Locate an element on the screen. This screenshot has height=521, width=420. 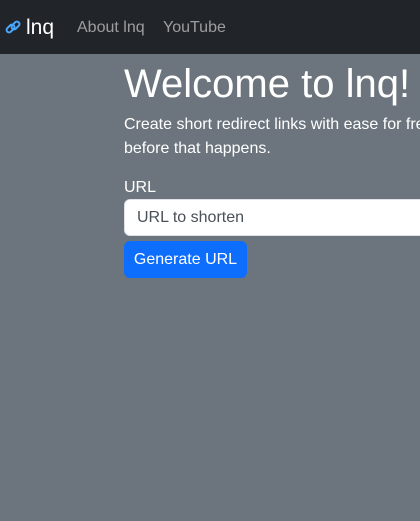
navbar: lnq About lnq YouTube is located at coordinates (210, 27).